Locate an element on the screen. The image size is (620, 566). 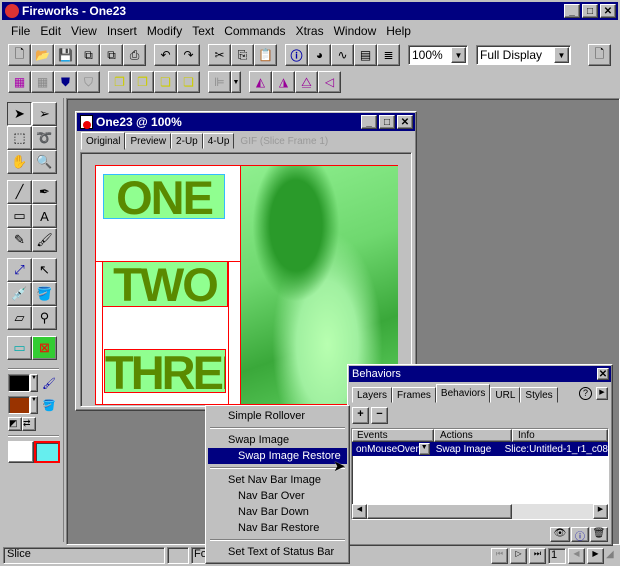
menu-item-set-text-status-bar: Set Text of Status Bar is located at coordinates (277, 552).